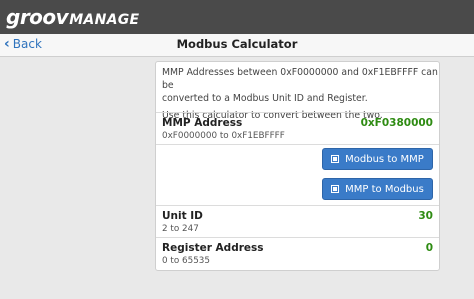 This screenshot has height=299, width=474. I want to click on page-title: Modbus Calculator, so click(237, 44).